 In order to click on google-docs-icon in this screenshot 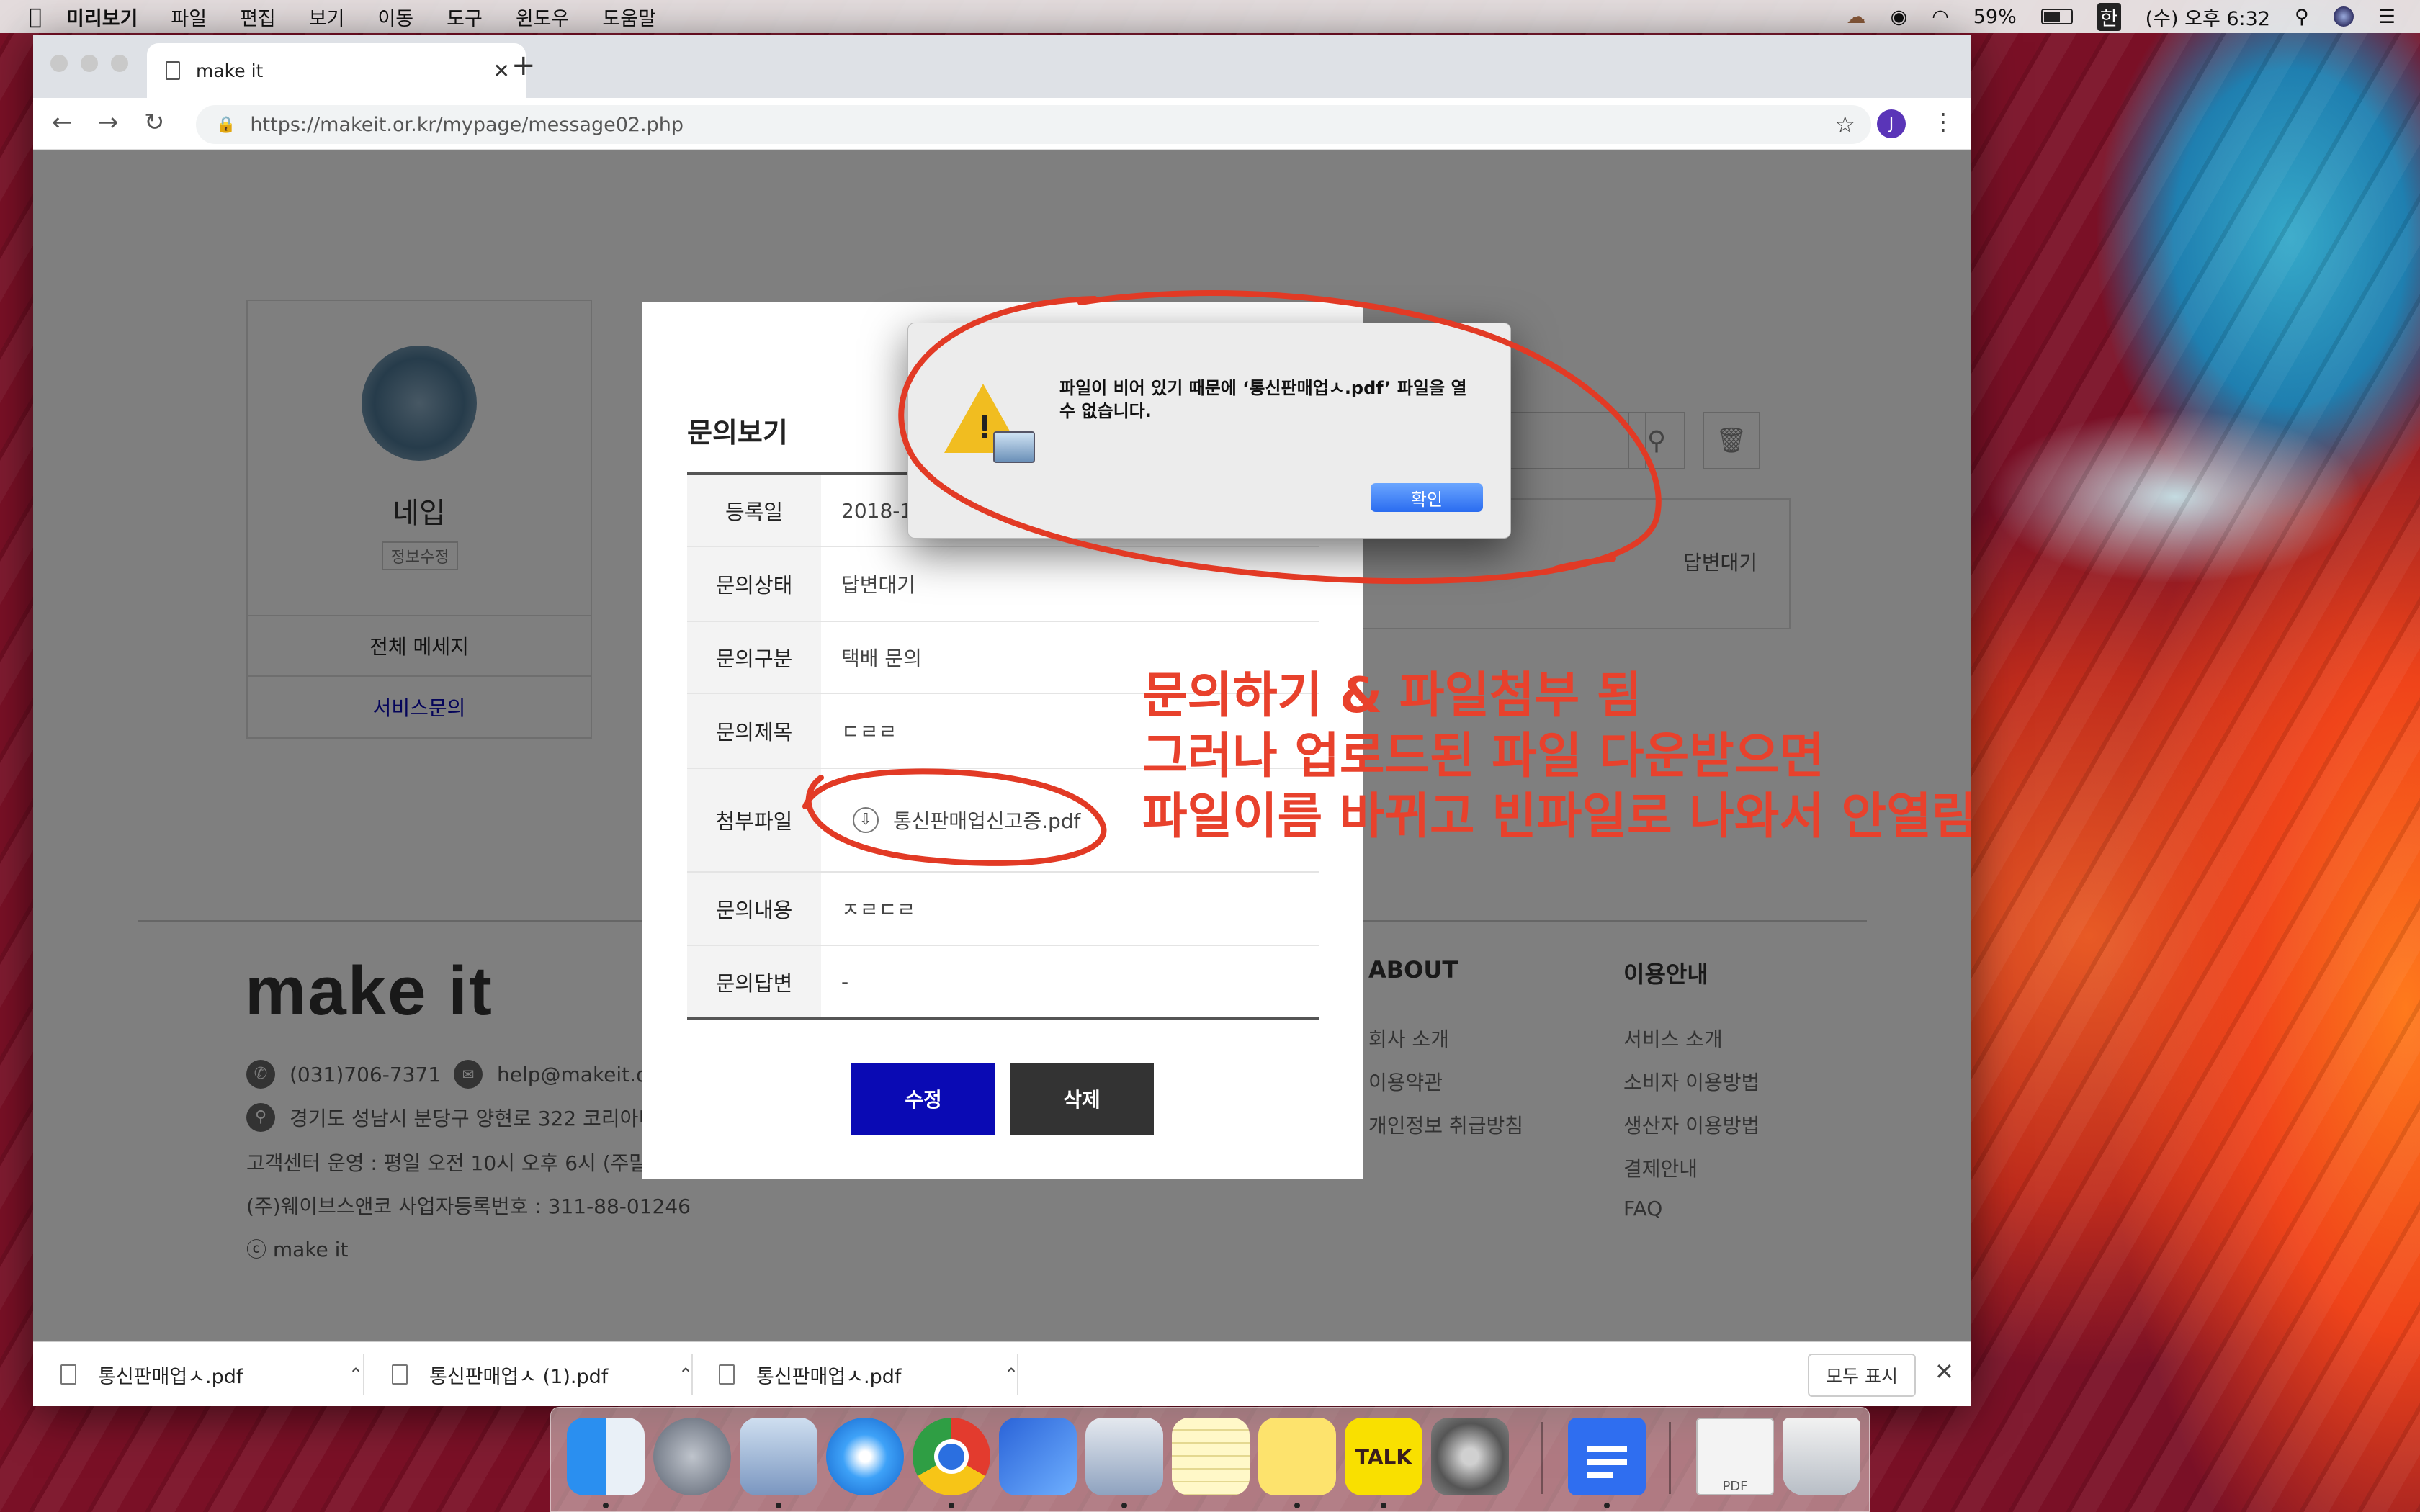, I will do `click(1607, 1456)`.